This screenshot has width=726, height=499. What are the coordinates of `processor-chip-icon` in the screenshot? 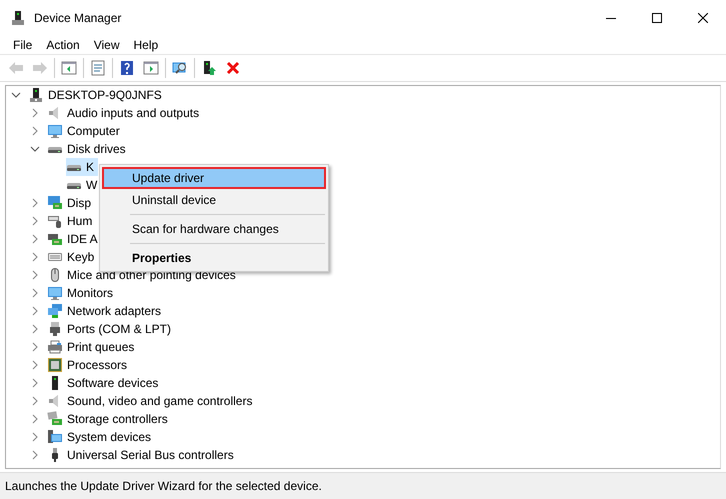 It's located at (55, 365).